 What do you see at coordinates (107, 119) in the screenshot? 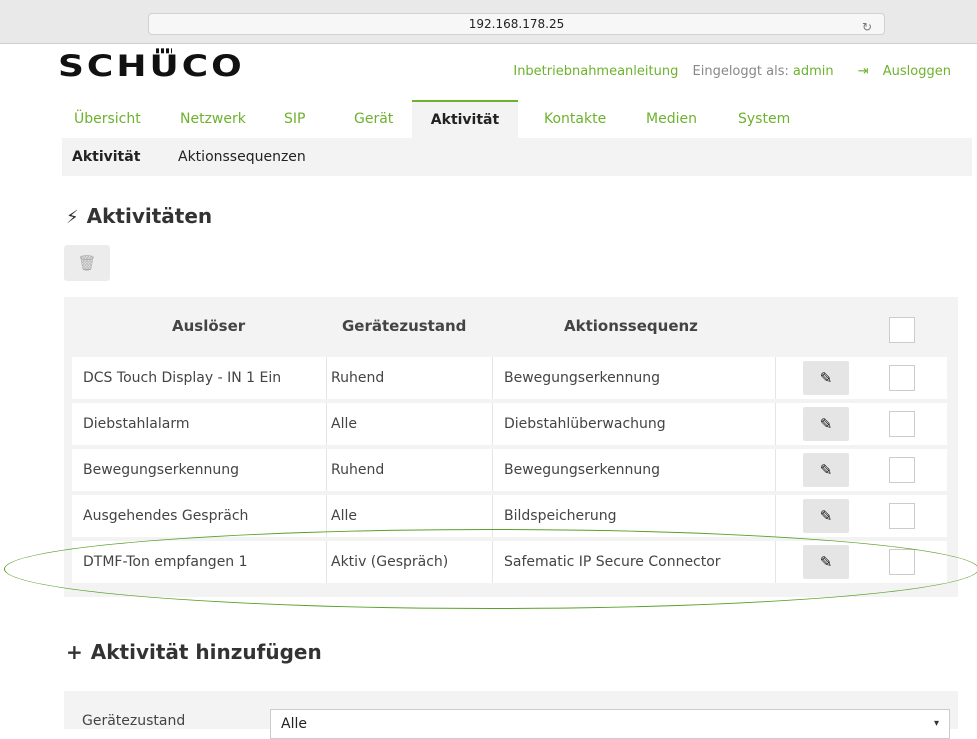
I see `tab-uebersicht: Übersicht` at bounding box center [107, 119].